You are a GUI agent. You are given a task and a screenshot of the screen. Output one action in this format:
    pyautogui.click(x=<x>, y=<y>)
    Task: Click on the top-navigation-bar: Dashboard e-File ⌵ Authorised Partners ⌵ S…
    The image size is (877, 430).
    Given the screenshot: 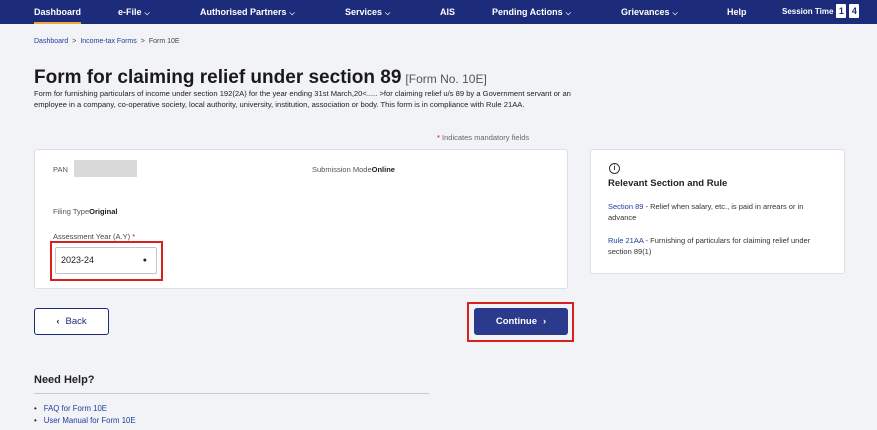 What is the action you would take?
    pyautogui.click(x=438, y=12)
    